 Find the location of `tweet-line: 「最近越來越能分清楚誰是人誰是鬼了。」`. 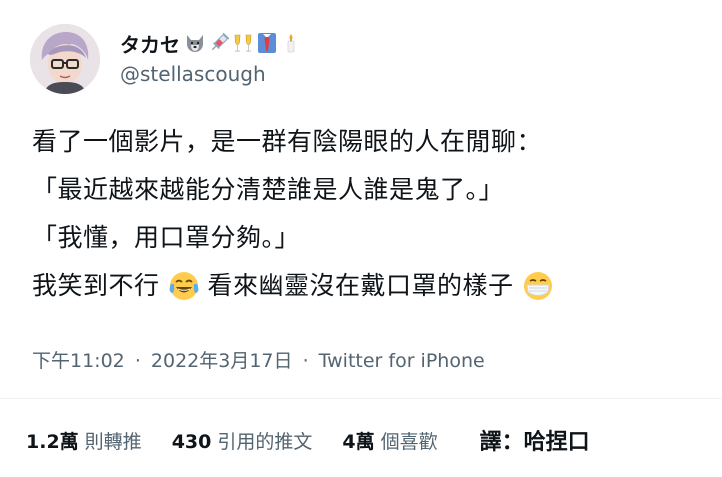

tweet-line: 「最近越來越能分清楚誰是人誰是鬼了。」 is located at coordinates (268, 189).